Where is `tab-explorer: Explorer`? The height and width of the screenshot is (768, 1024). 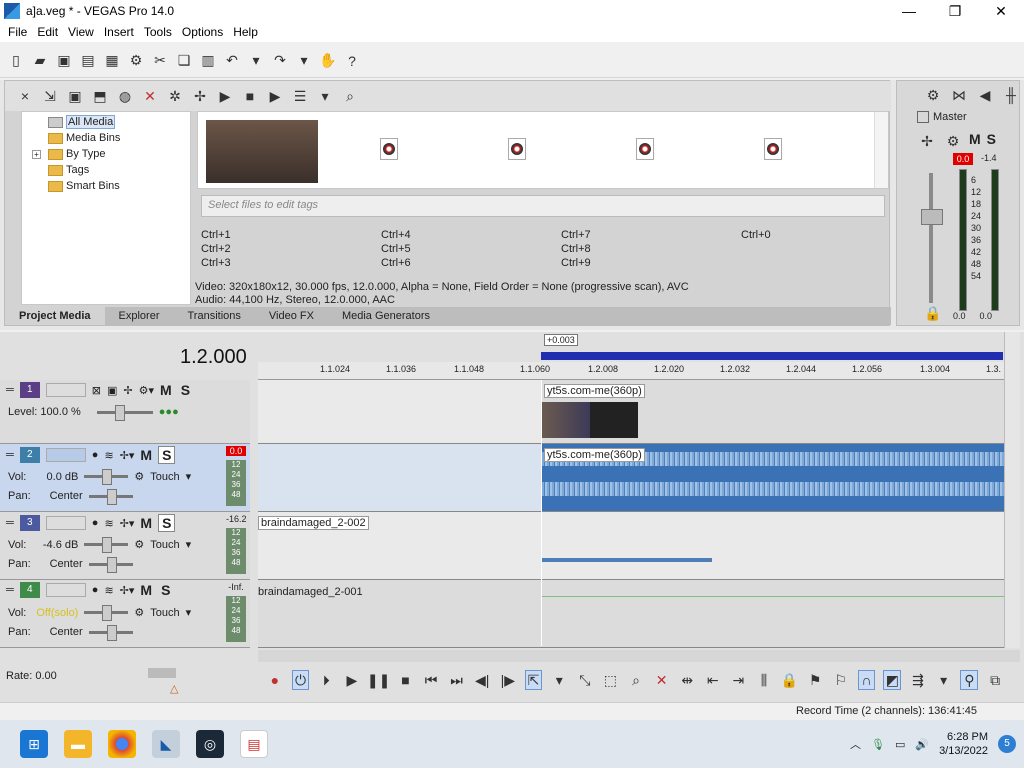
tab-explorer: Explorer is located at coordinates (139, 316).